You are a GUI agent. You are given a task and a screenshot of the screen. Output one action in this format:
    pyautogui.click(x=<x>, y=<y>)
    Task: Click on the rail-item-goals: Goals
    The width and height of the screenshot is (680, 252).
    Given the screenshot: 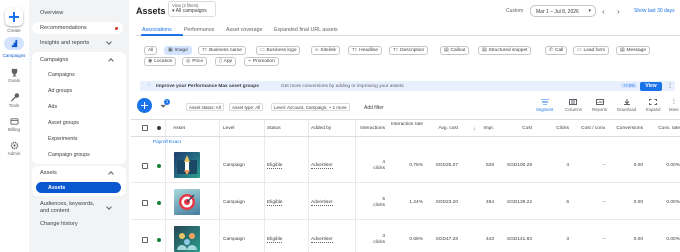 What is the action you would take?
    pyautogui.click(x=14, y=75)
    